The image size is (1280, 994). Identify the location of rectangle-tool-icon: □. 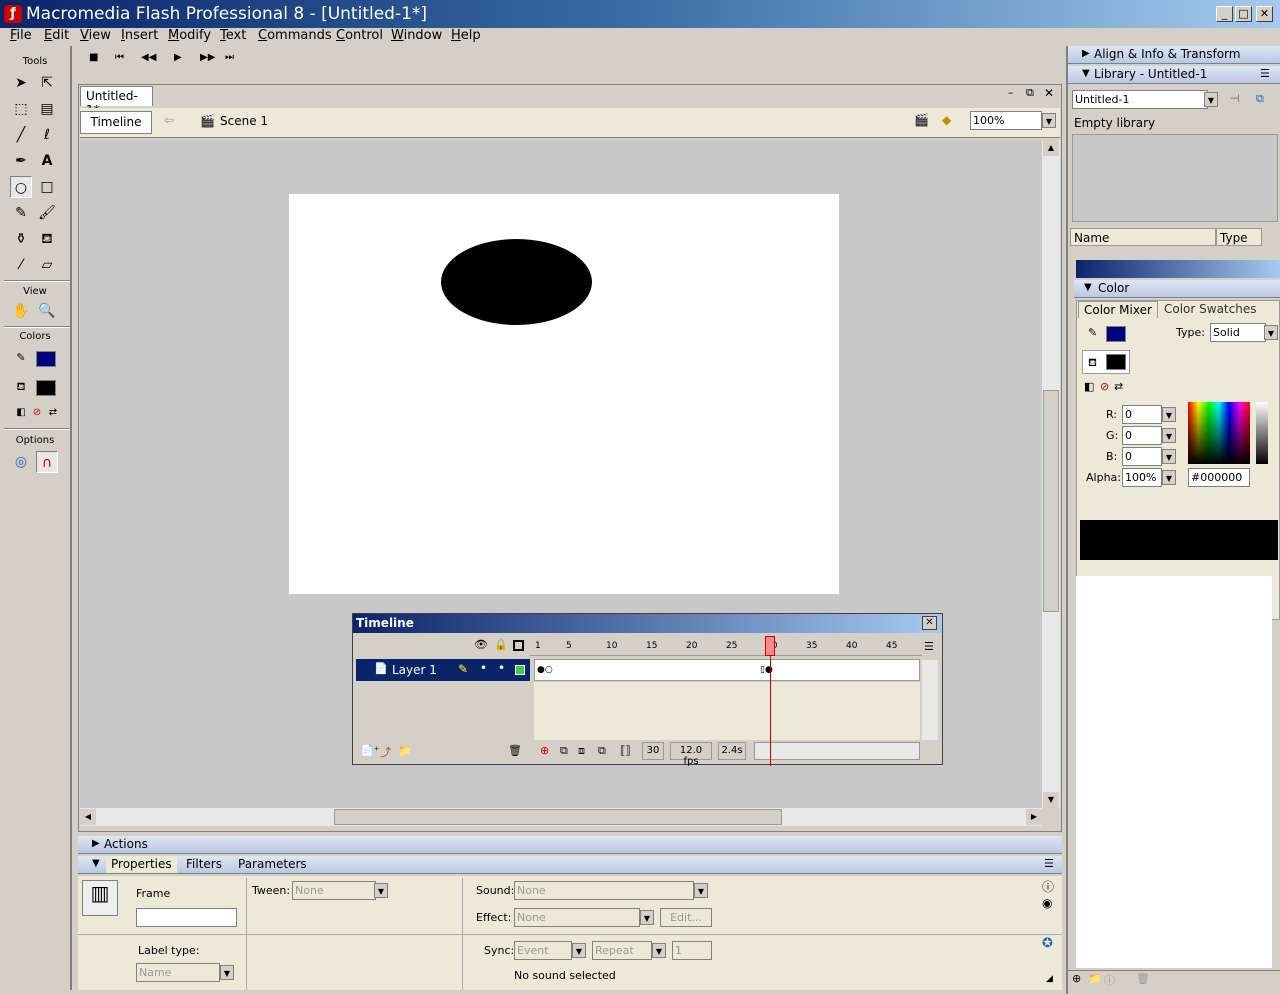
(47, 187).